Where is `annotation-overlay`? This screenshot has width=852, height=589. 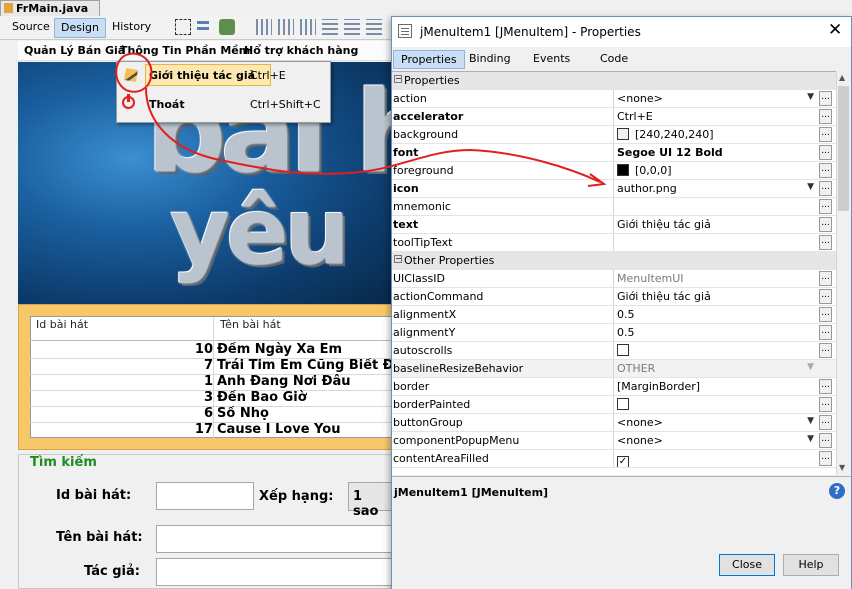
annotation-overlay is located at coordinates (361, 119).